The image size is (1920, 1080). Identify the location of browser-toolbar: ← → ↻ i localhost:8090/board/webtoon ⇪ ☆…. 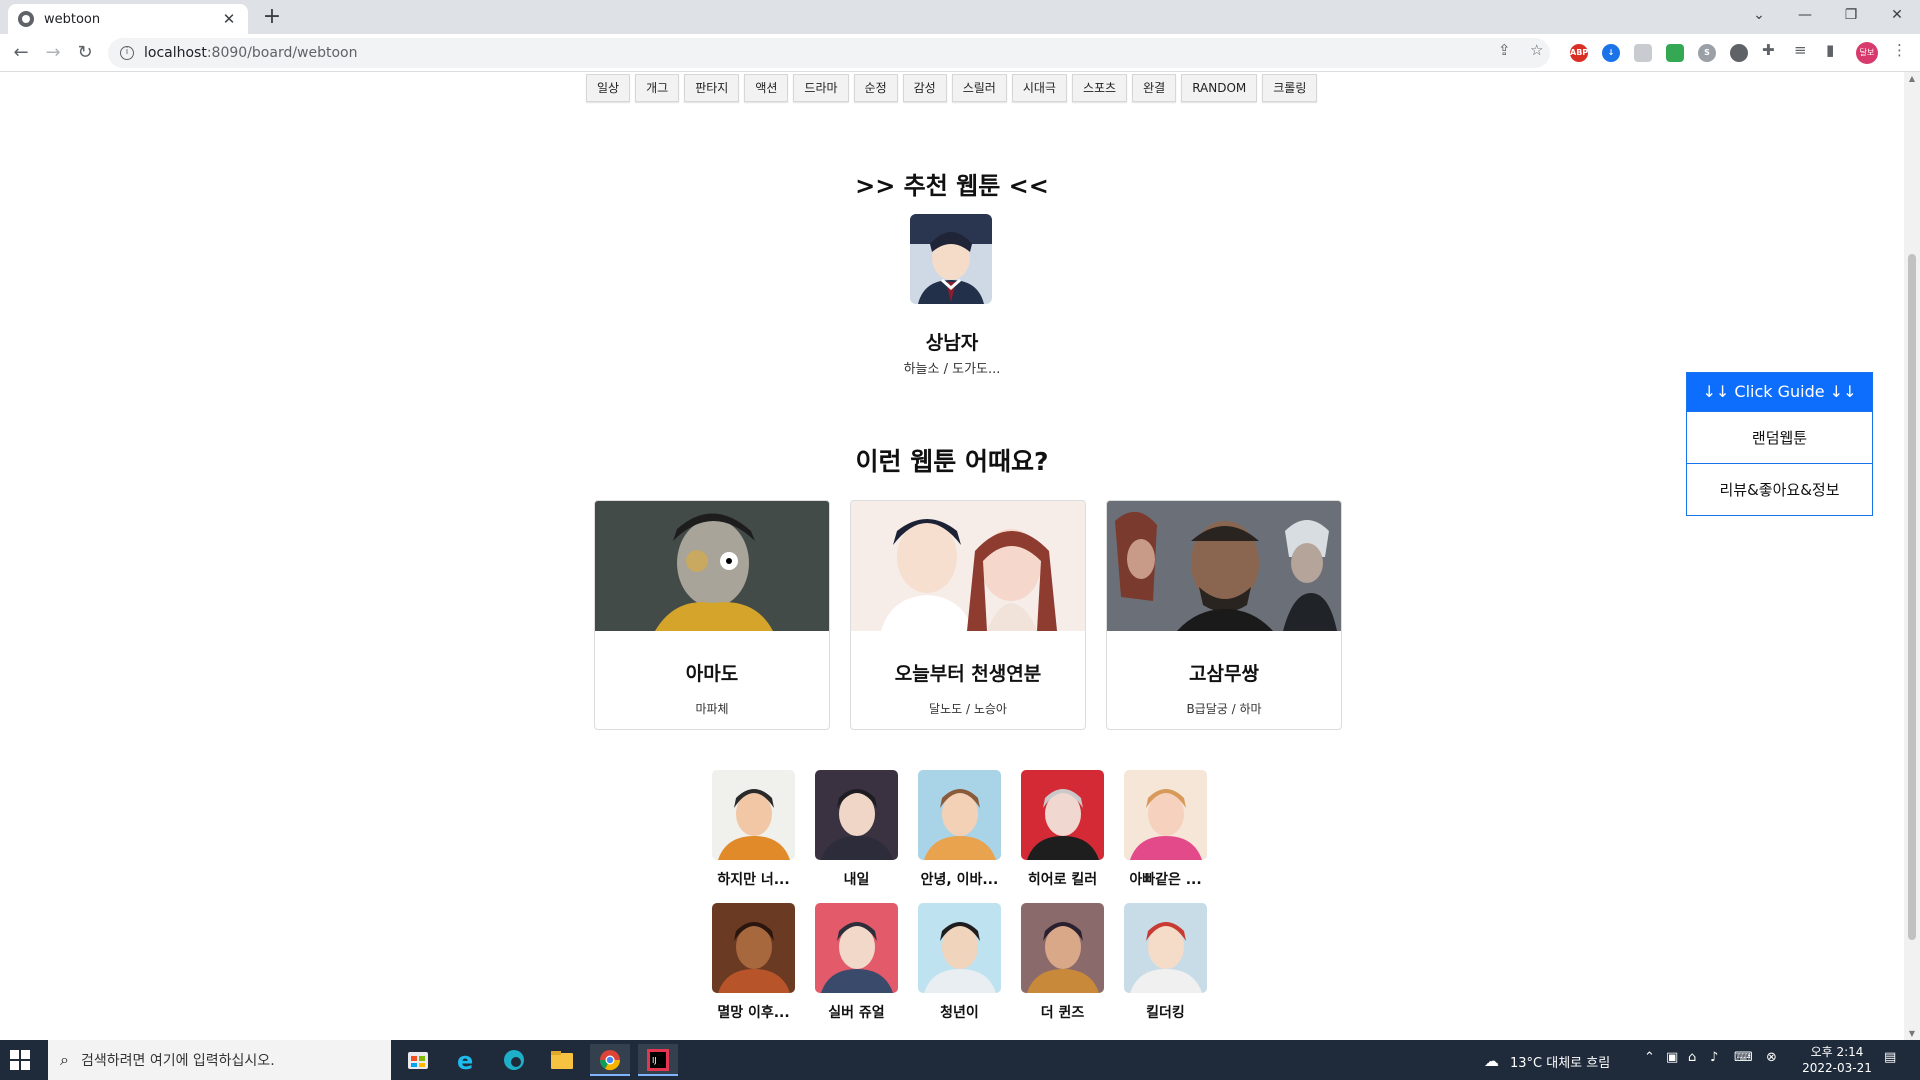
(960, 53).